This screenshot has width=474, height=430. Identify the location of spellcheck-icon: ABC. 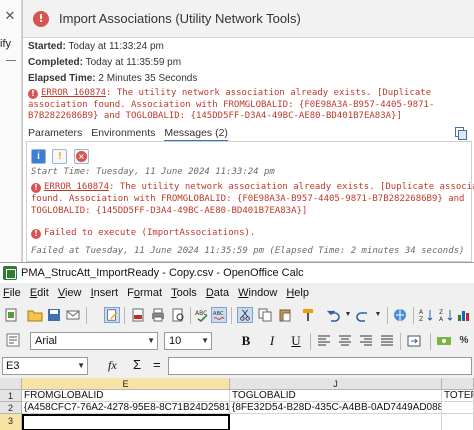
(202, 315).